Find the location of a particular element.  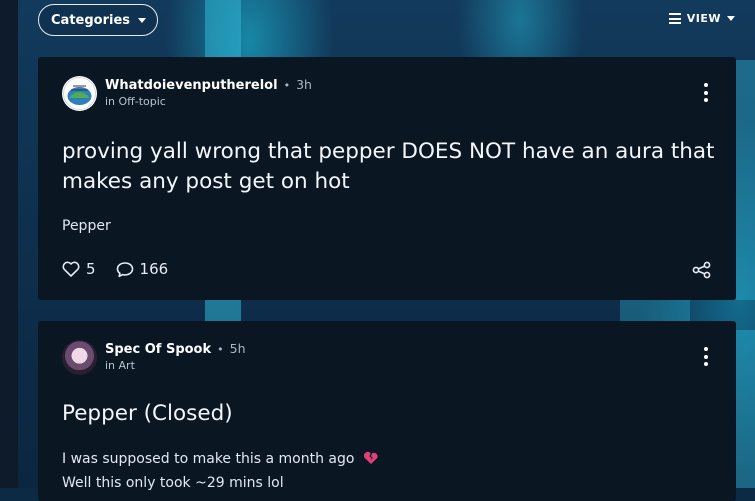

categories-dropdown: Categories is located at coordinates (98, 20).